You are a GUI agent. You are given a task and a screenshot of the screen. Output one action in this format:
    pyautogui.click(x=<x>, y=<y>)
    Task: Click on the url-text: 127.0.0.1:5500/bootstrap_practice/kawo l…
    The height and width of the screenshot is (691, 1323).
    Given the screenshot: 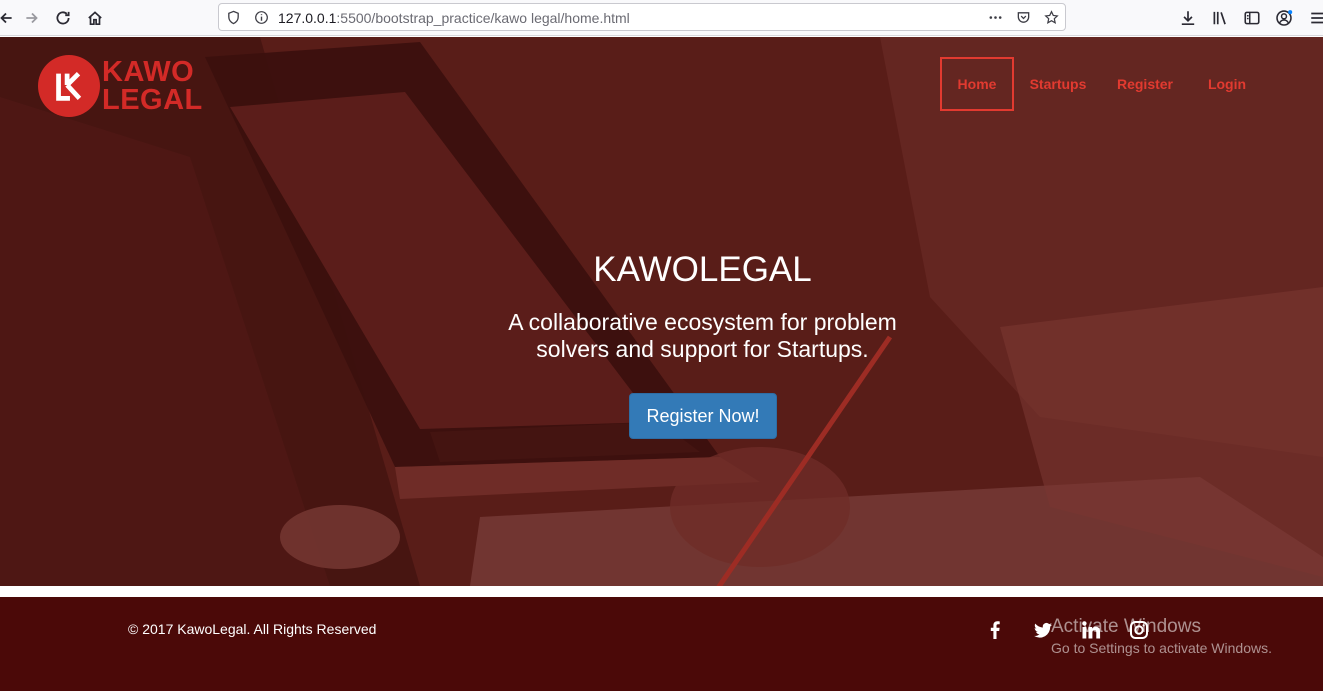 What is the action you would take?
    pyautogui.click(x=454, y=18)
    